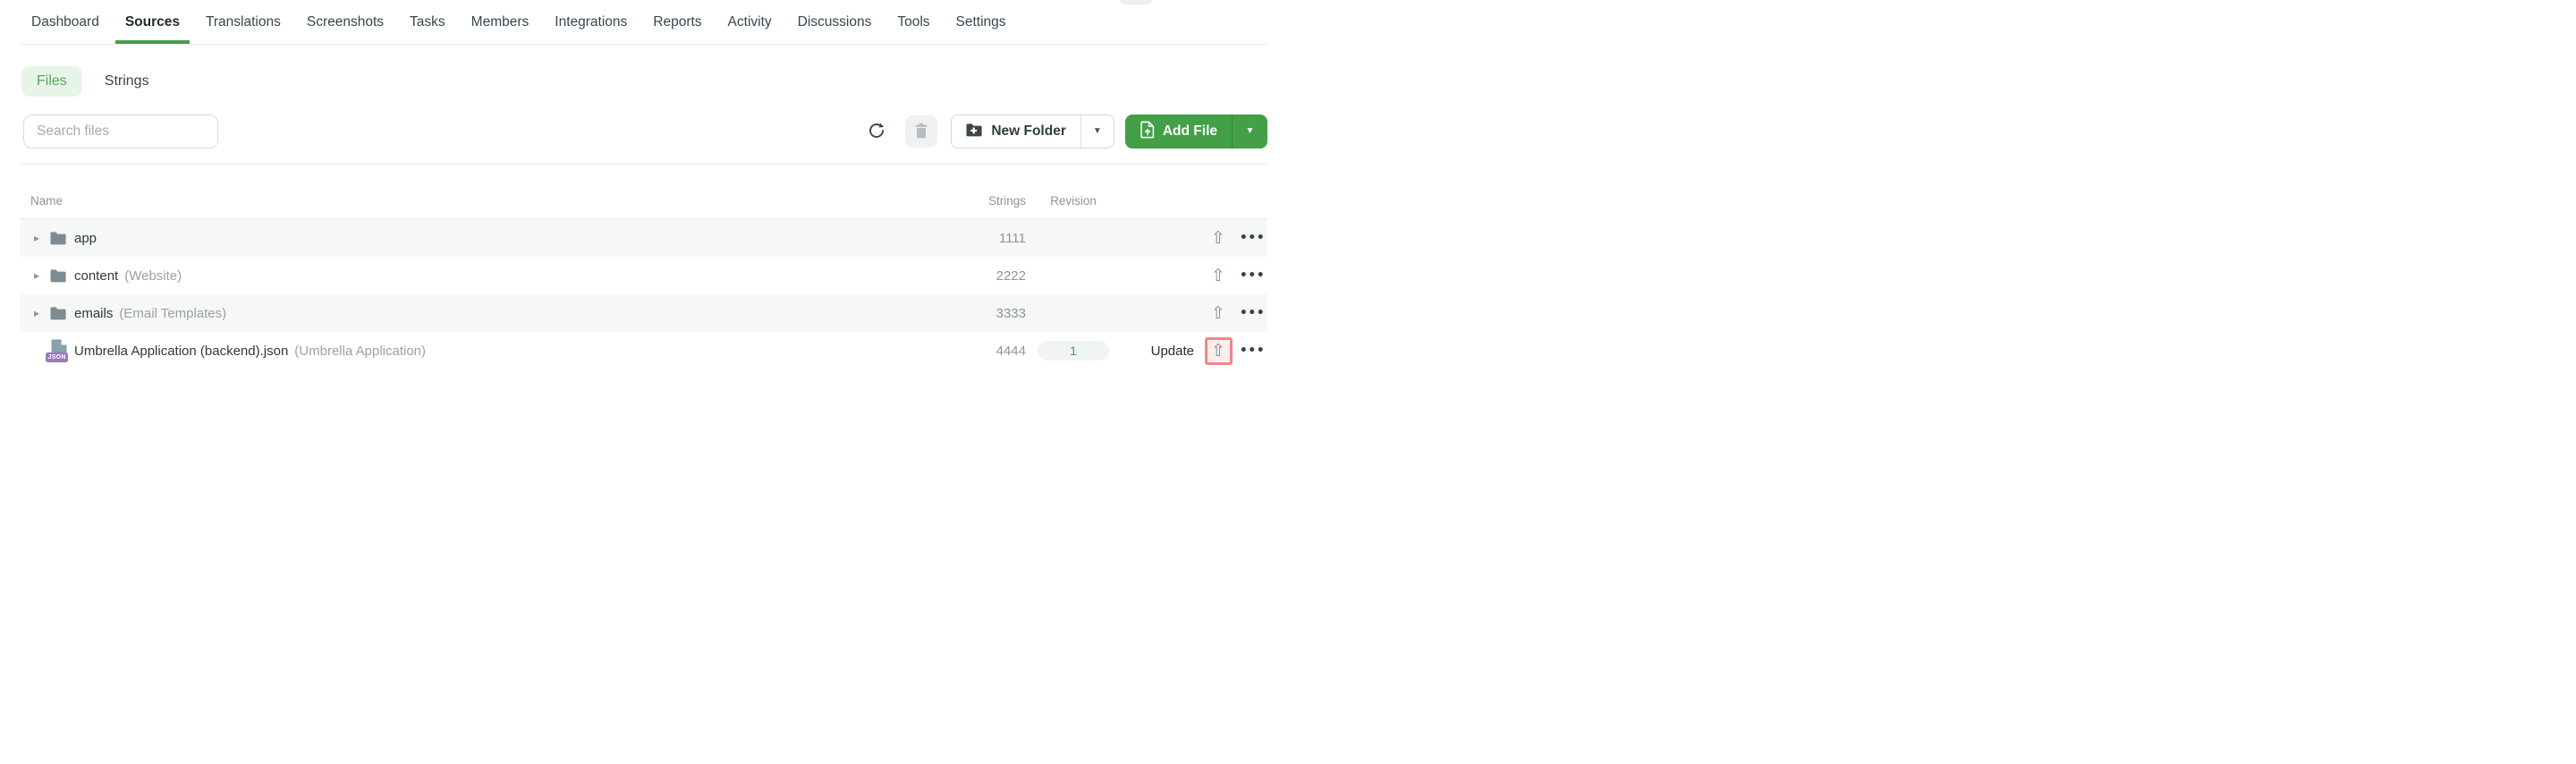  What do you see at coordinates (750, 22) in the screenshot?
I see `nav-item-activity: Activity` at bounding box center [750, 22].